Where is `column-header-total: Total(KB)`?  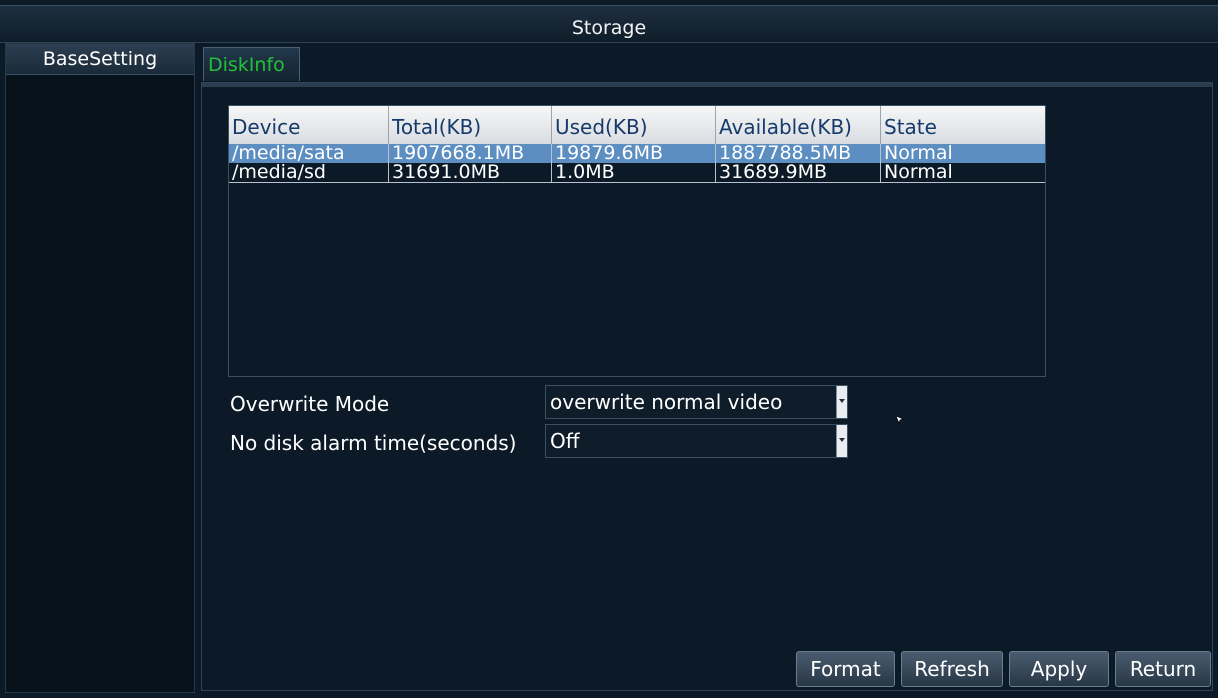
column-header-total: Total(KB) is located at coordinates (470, 125).